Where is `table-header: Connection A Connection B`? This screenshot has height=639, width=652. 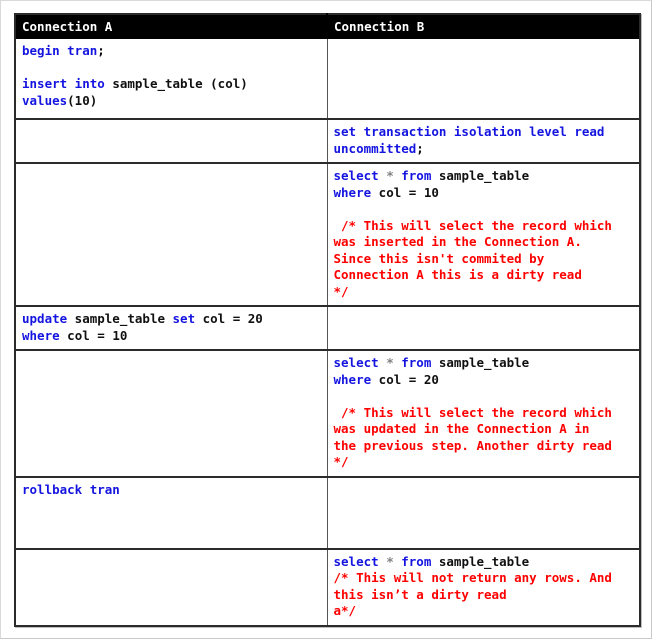 table-header: Connection A Connection B is located at coordinates (327, 26).